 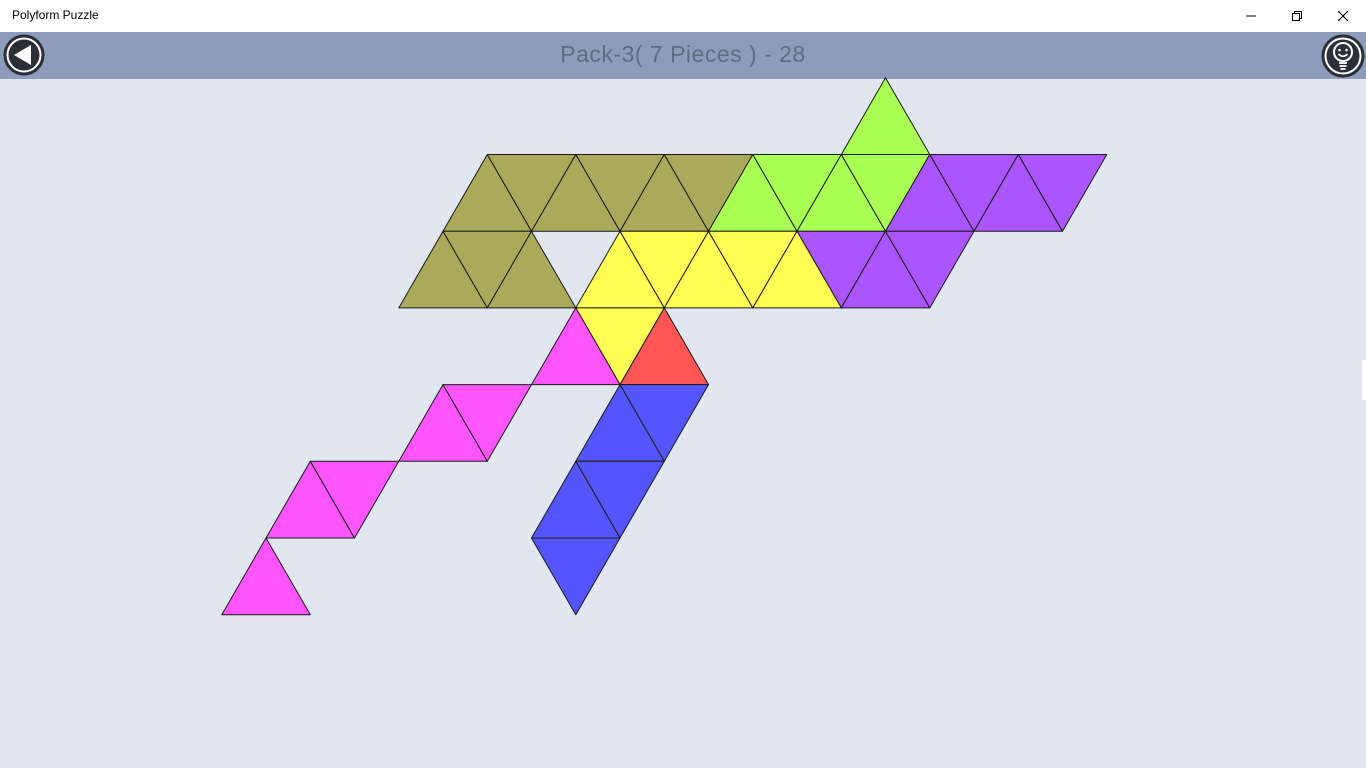 I want to click on scroll-edge-marker, so click(x=1364, y=380).